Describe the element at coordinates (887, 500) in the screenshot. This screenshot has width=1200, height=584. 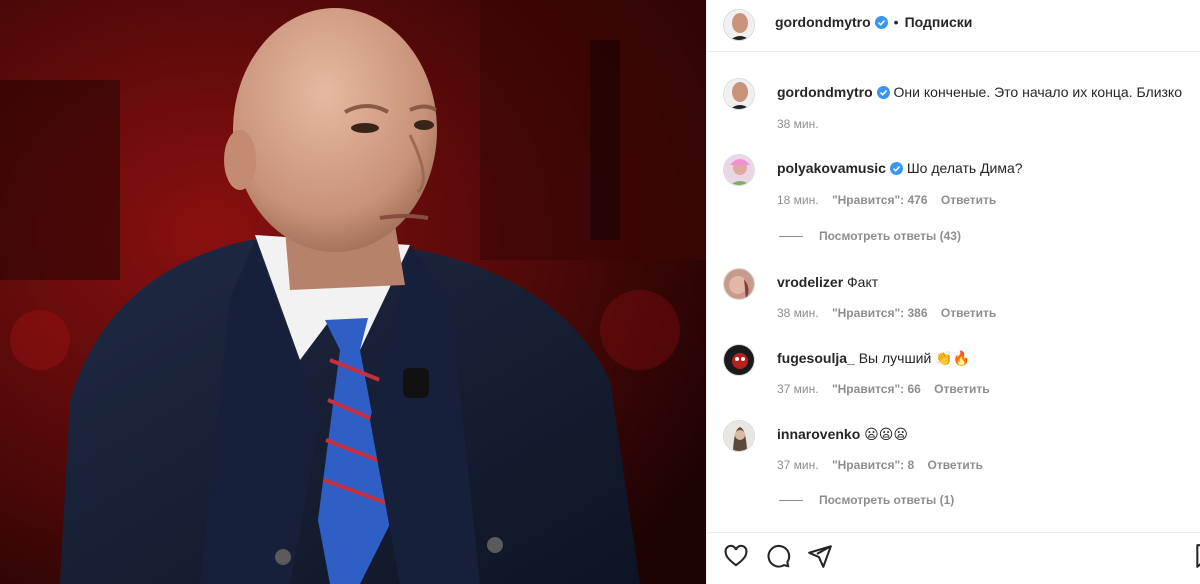
I see `view-replies-label: Посмотреть ответы (1)` at that location.